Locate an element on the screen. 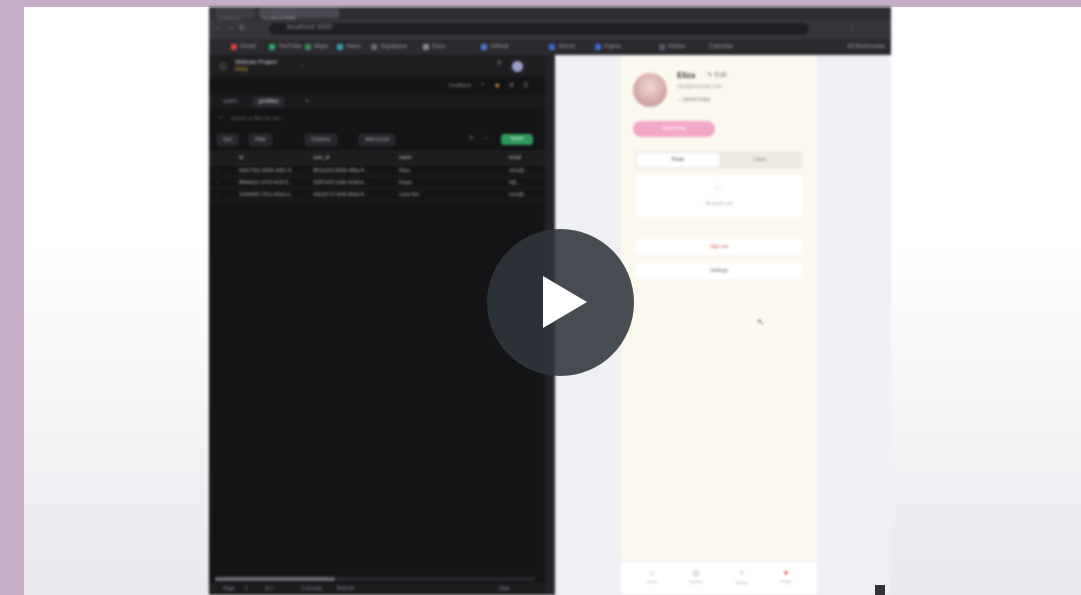  segment-likes: Likes is located at coordinates (760, 160).